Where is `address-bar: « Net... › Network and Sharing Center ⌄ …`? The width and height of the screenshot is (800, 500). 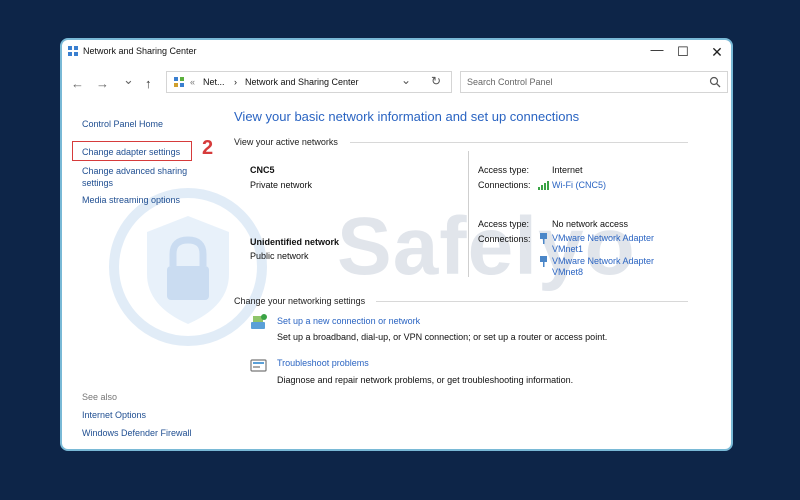 address-bar: « Net... › Network and Sharing Center ⌄ … is located at coordinates (309, 82).